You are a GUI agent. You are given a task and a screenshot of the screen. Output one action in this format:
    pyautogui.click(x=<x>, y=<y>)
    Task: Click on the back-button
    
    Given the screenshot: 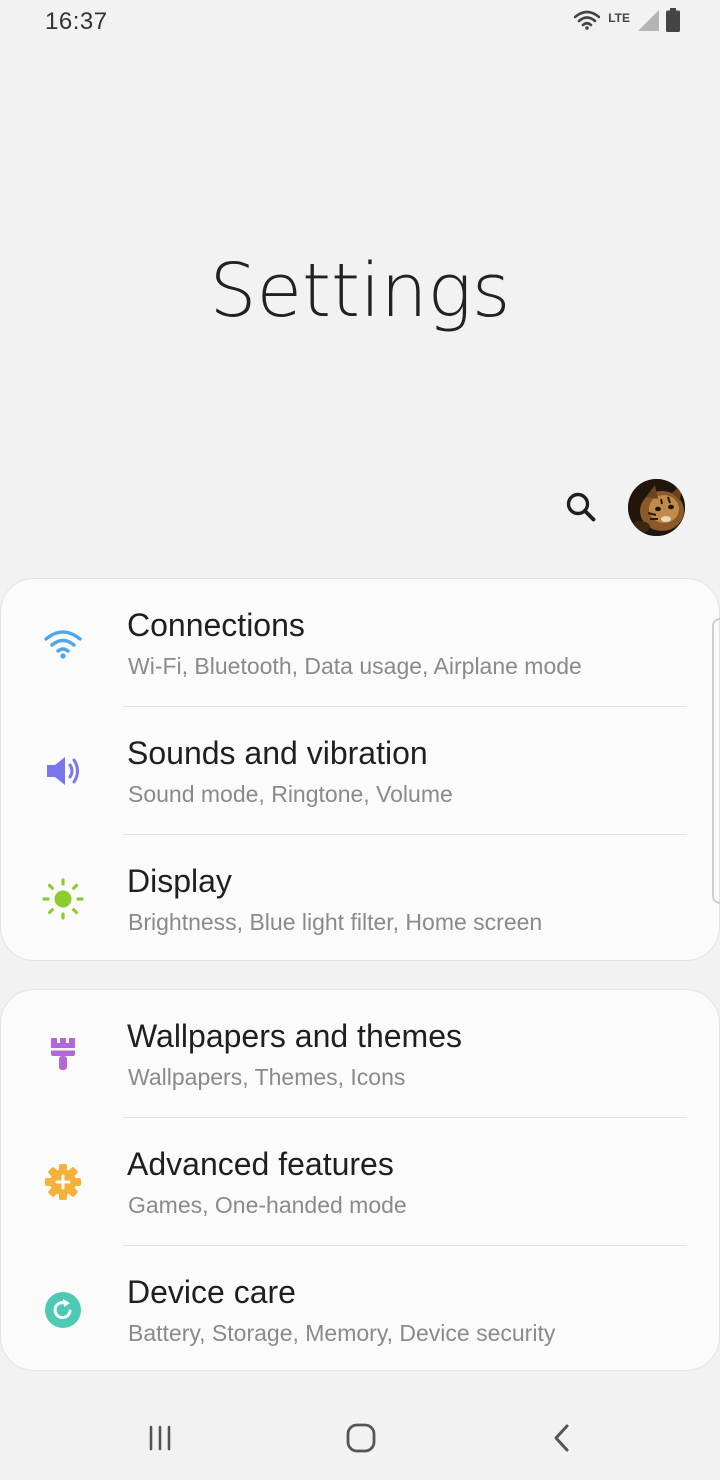 What is the action you would take?
    pyautogui.click(x=563, y=1440)
    